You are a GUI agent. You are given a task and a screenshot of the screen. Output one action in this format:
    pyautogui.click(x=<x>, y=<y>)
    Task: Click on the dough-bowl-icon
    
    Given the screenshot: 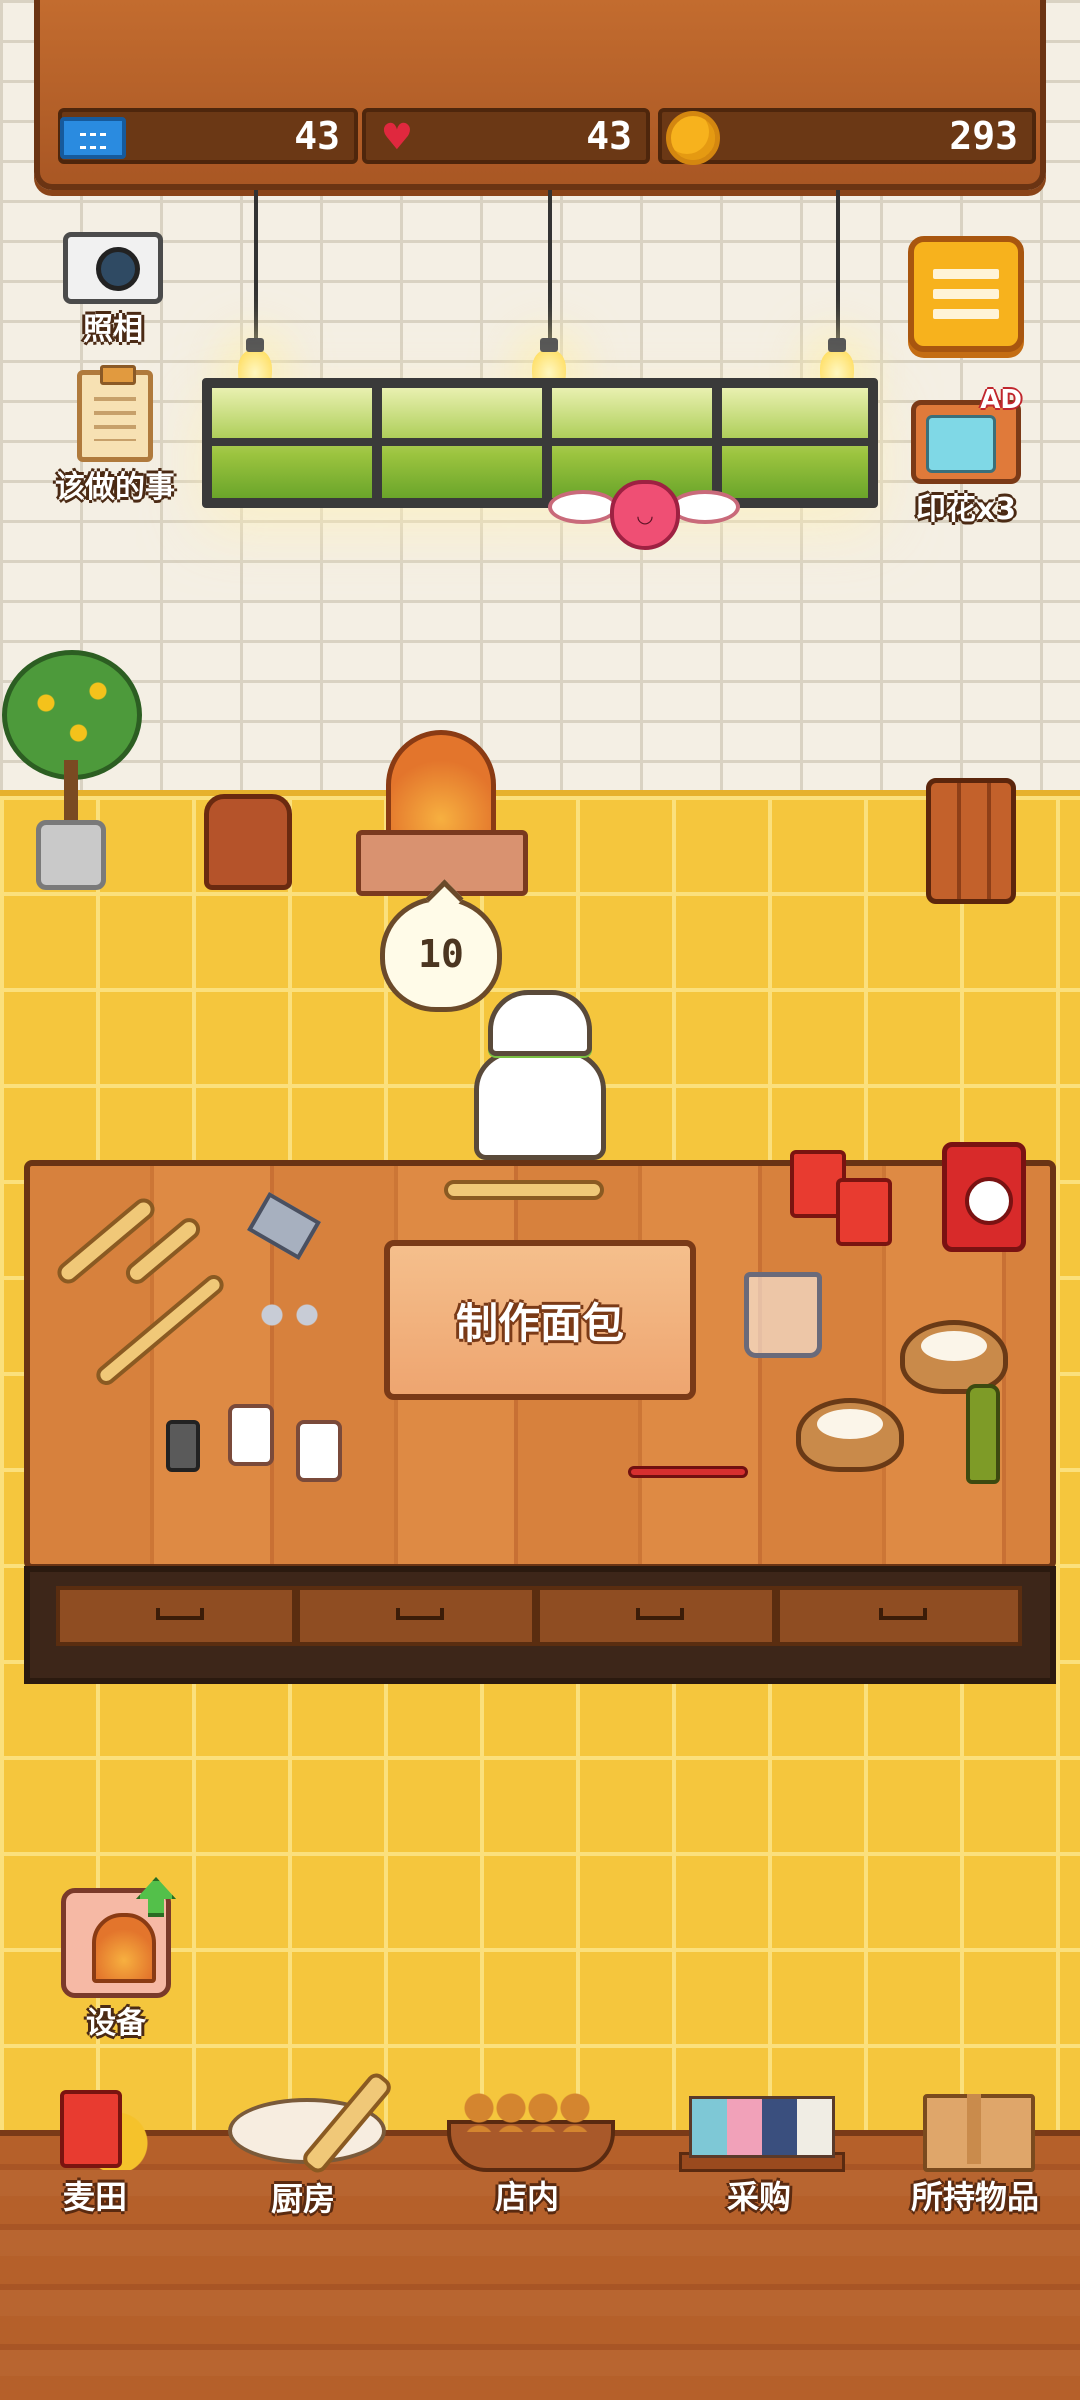 What is the action you would take?
    pyautogui.click(x=954, y=1357)
    